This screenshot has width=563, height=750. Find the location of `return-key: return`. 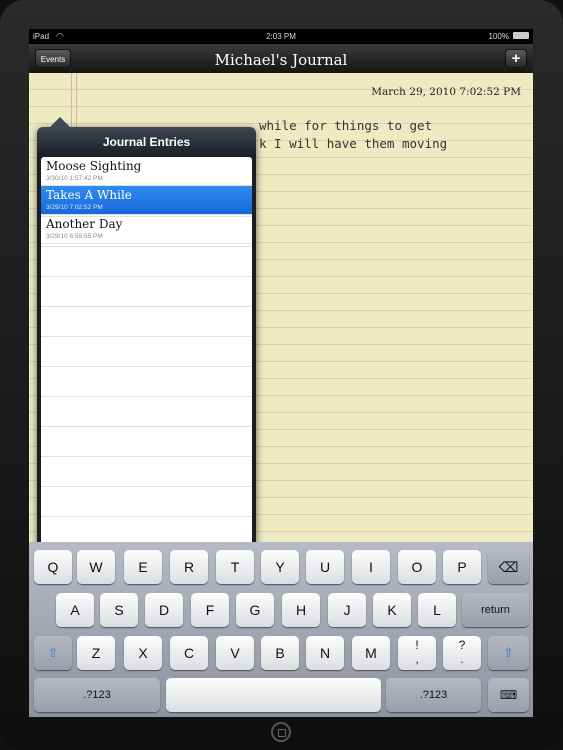

return-key: return is located at coordinates (495, 610).